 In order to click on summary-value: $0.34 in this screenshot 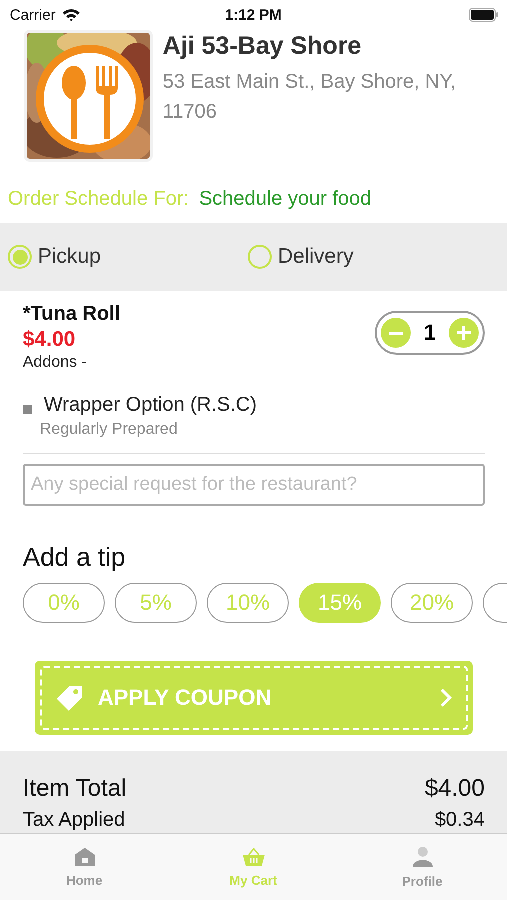, I will do `click(459, 820)`.